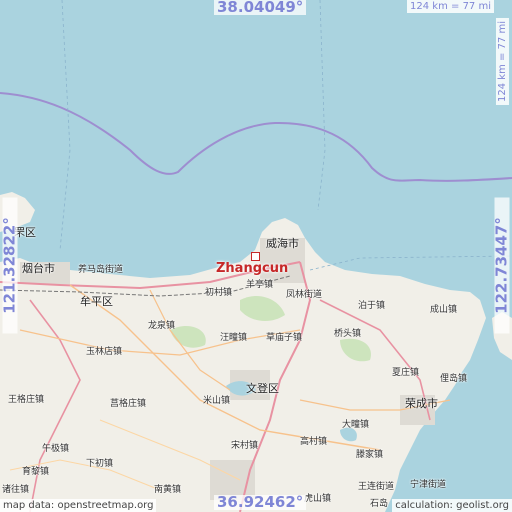 This screenshot has width=512, height=512. What do you see at coordinates (454, 379) in the screenshot?
I see `place-label: 俚岛镇` at bounding box center [454, 379].